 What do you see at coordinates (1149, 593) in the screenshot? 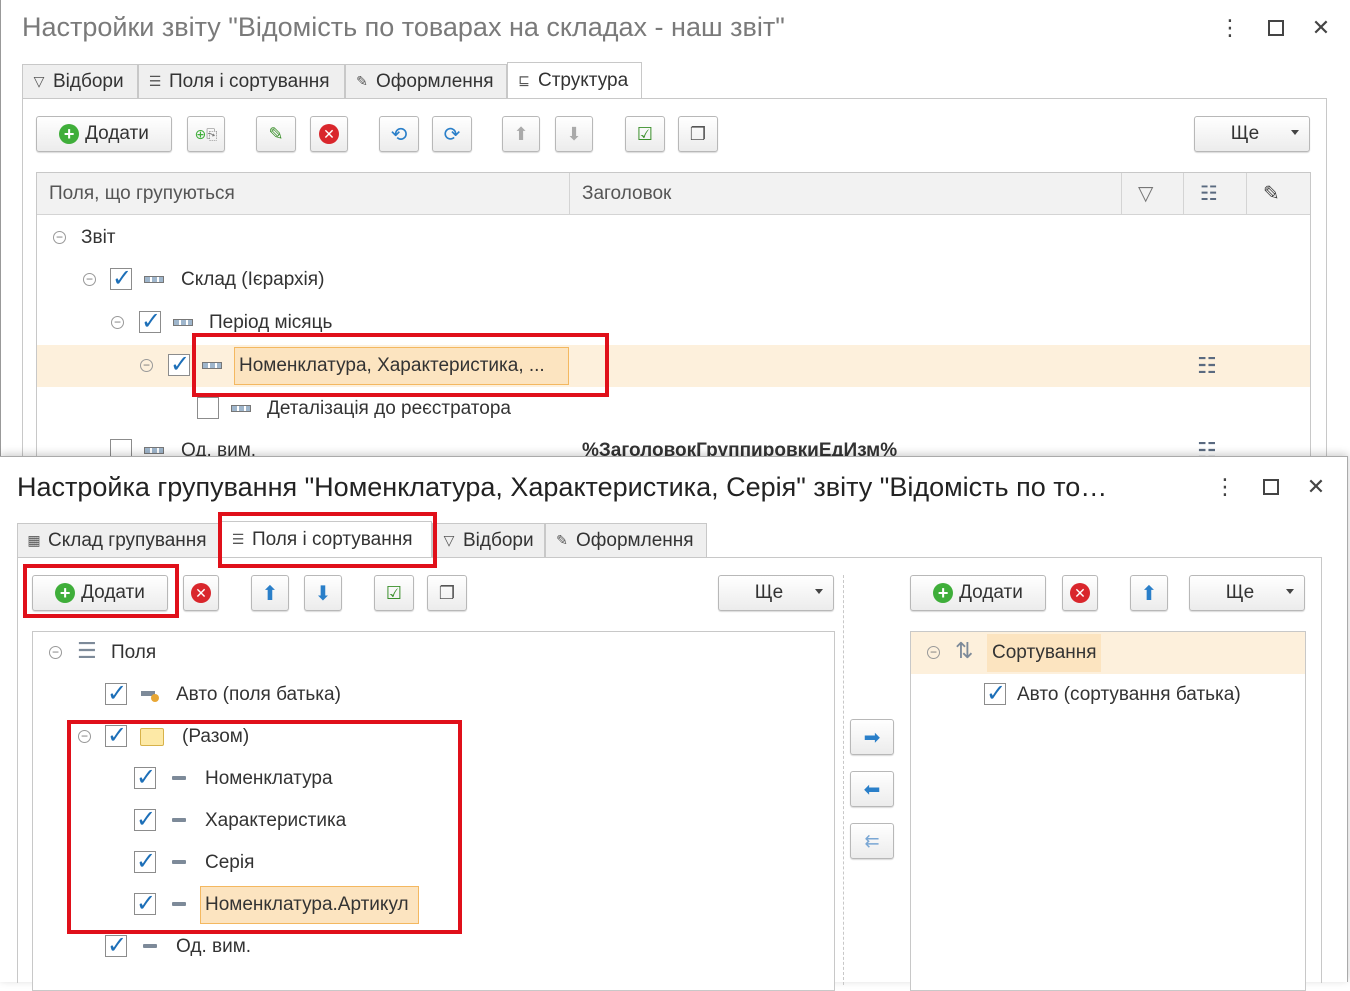
I see `sorting-move-up-button: ⬆` at bounding box center [1149, 593].